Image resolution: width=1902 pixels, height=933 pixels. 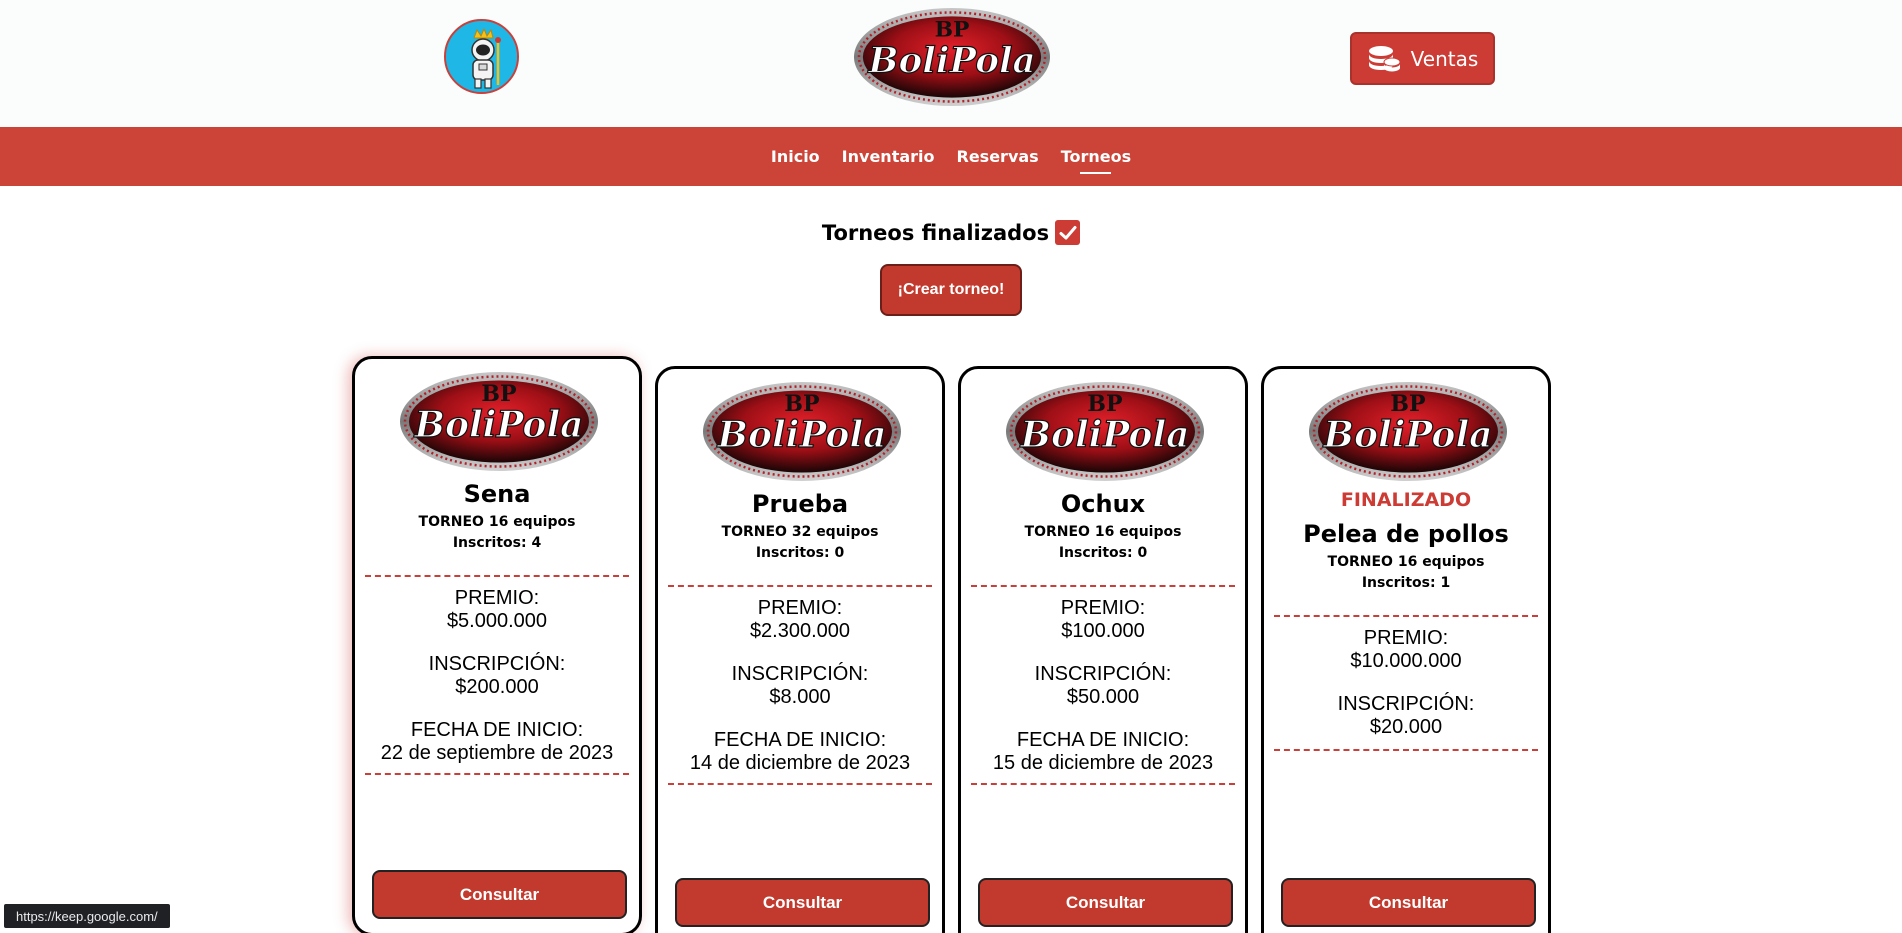 I want to click on tournament-name: Ochux, so click(x=1103, y=504).